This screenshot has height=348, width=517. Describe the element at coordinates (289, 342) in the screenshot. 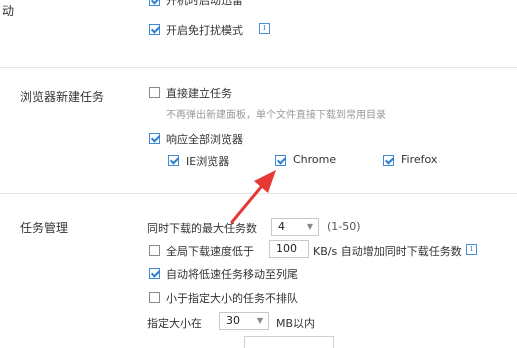

I see `partial-control` at that location.